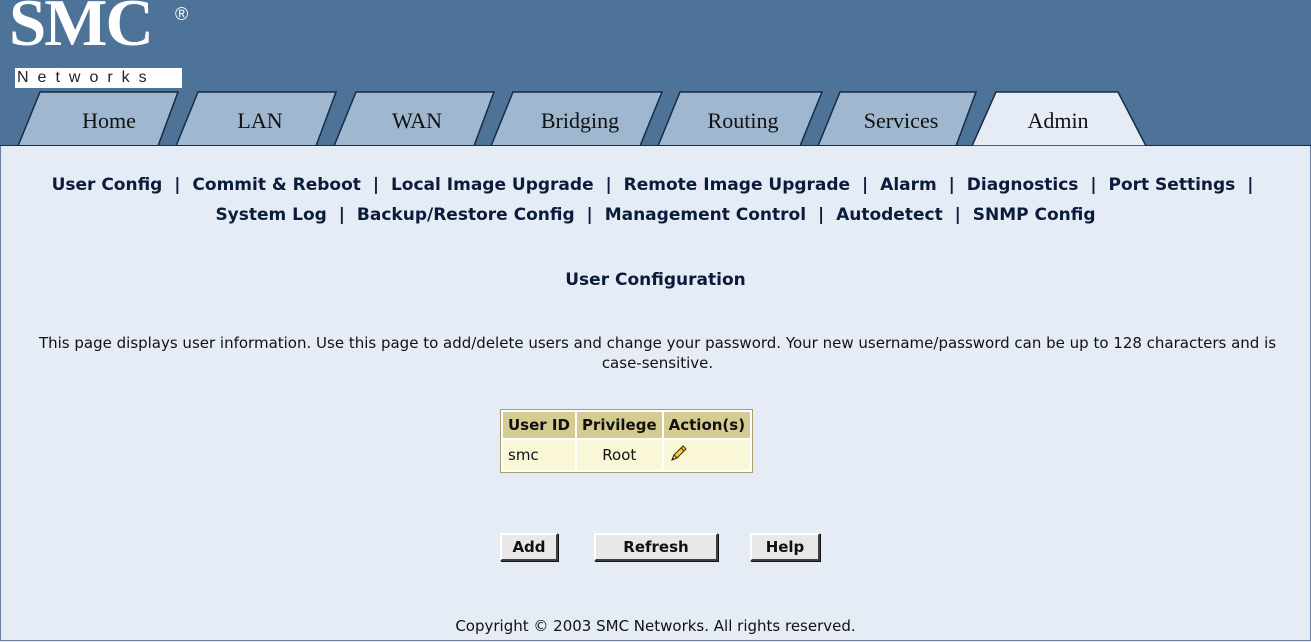  What do you see at coordinates (417, 121) in the screenshot?
I see `tab-wan: WAN` at bounding box center [417, 121].